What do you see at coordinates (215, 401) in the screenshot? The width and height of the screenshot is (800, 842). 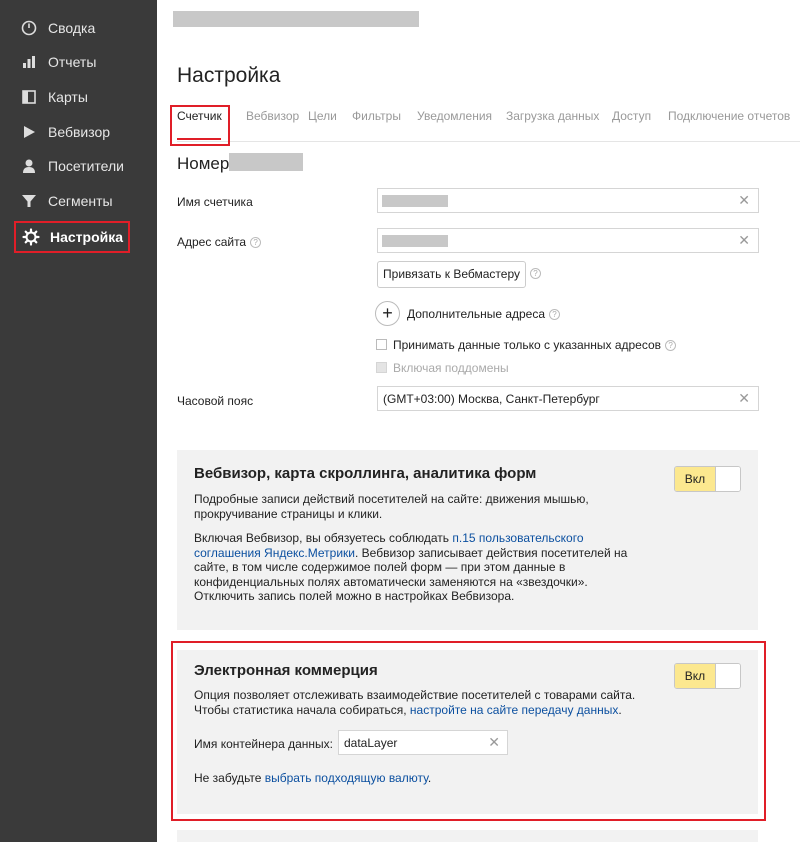 I see `timezone-label: Часовой пояс` at bounding box center [215, 401].